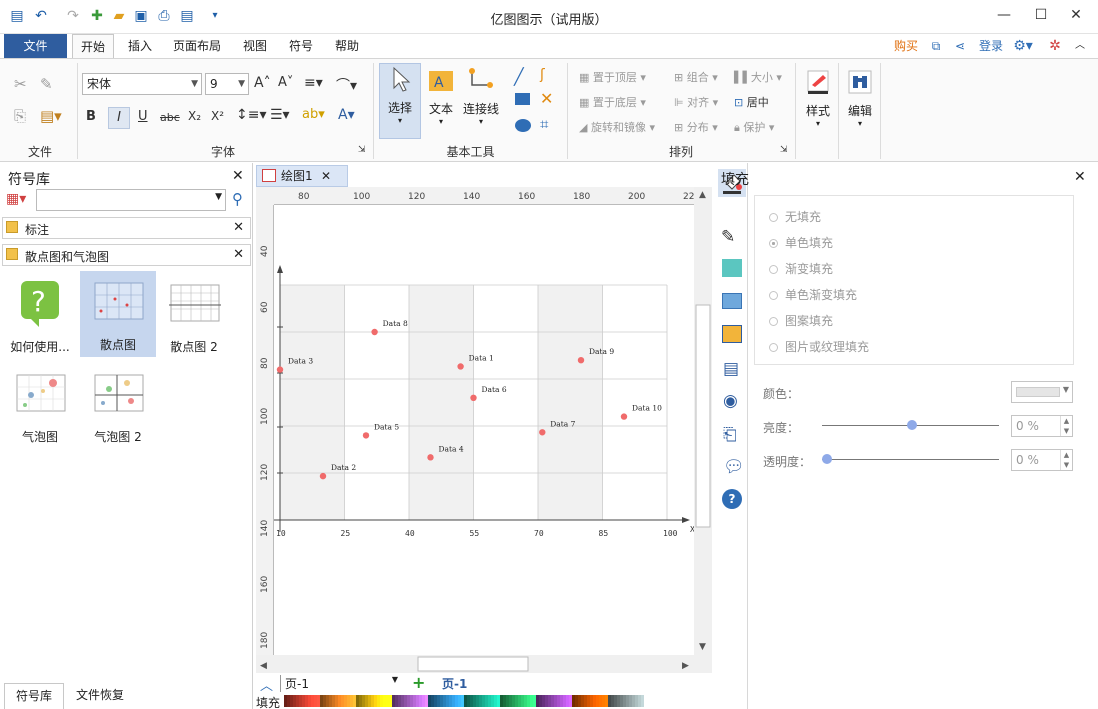  I want to click on protect-button: 🔒︎ 保护 ▾, so click(754, 127).